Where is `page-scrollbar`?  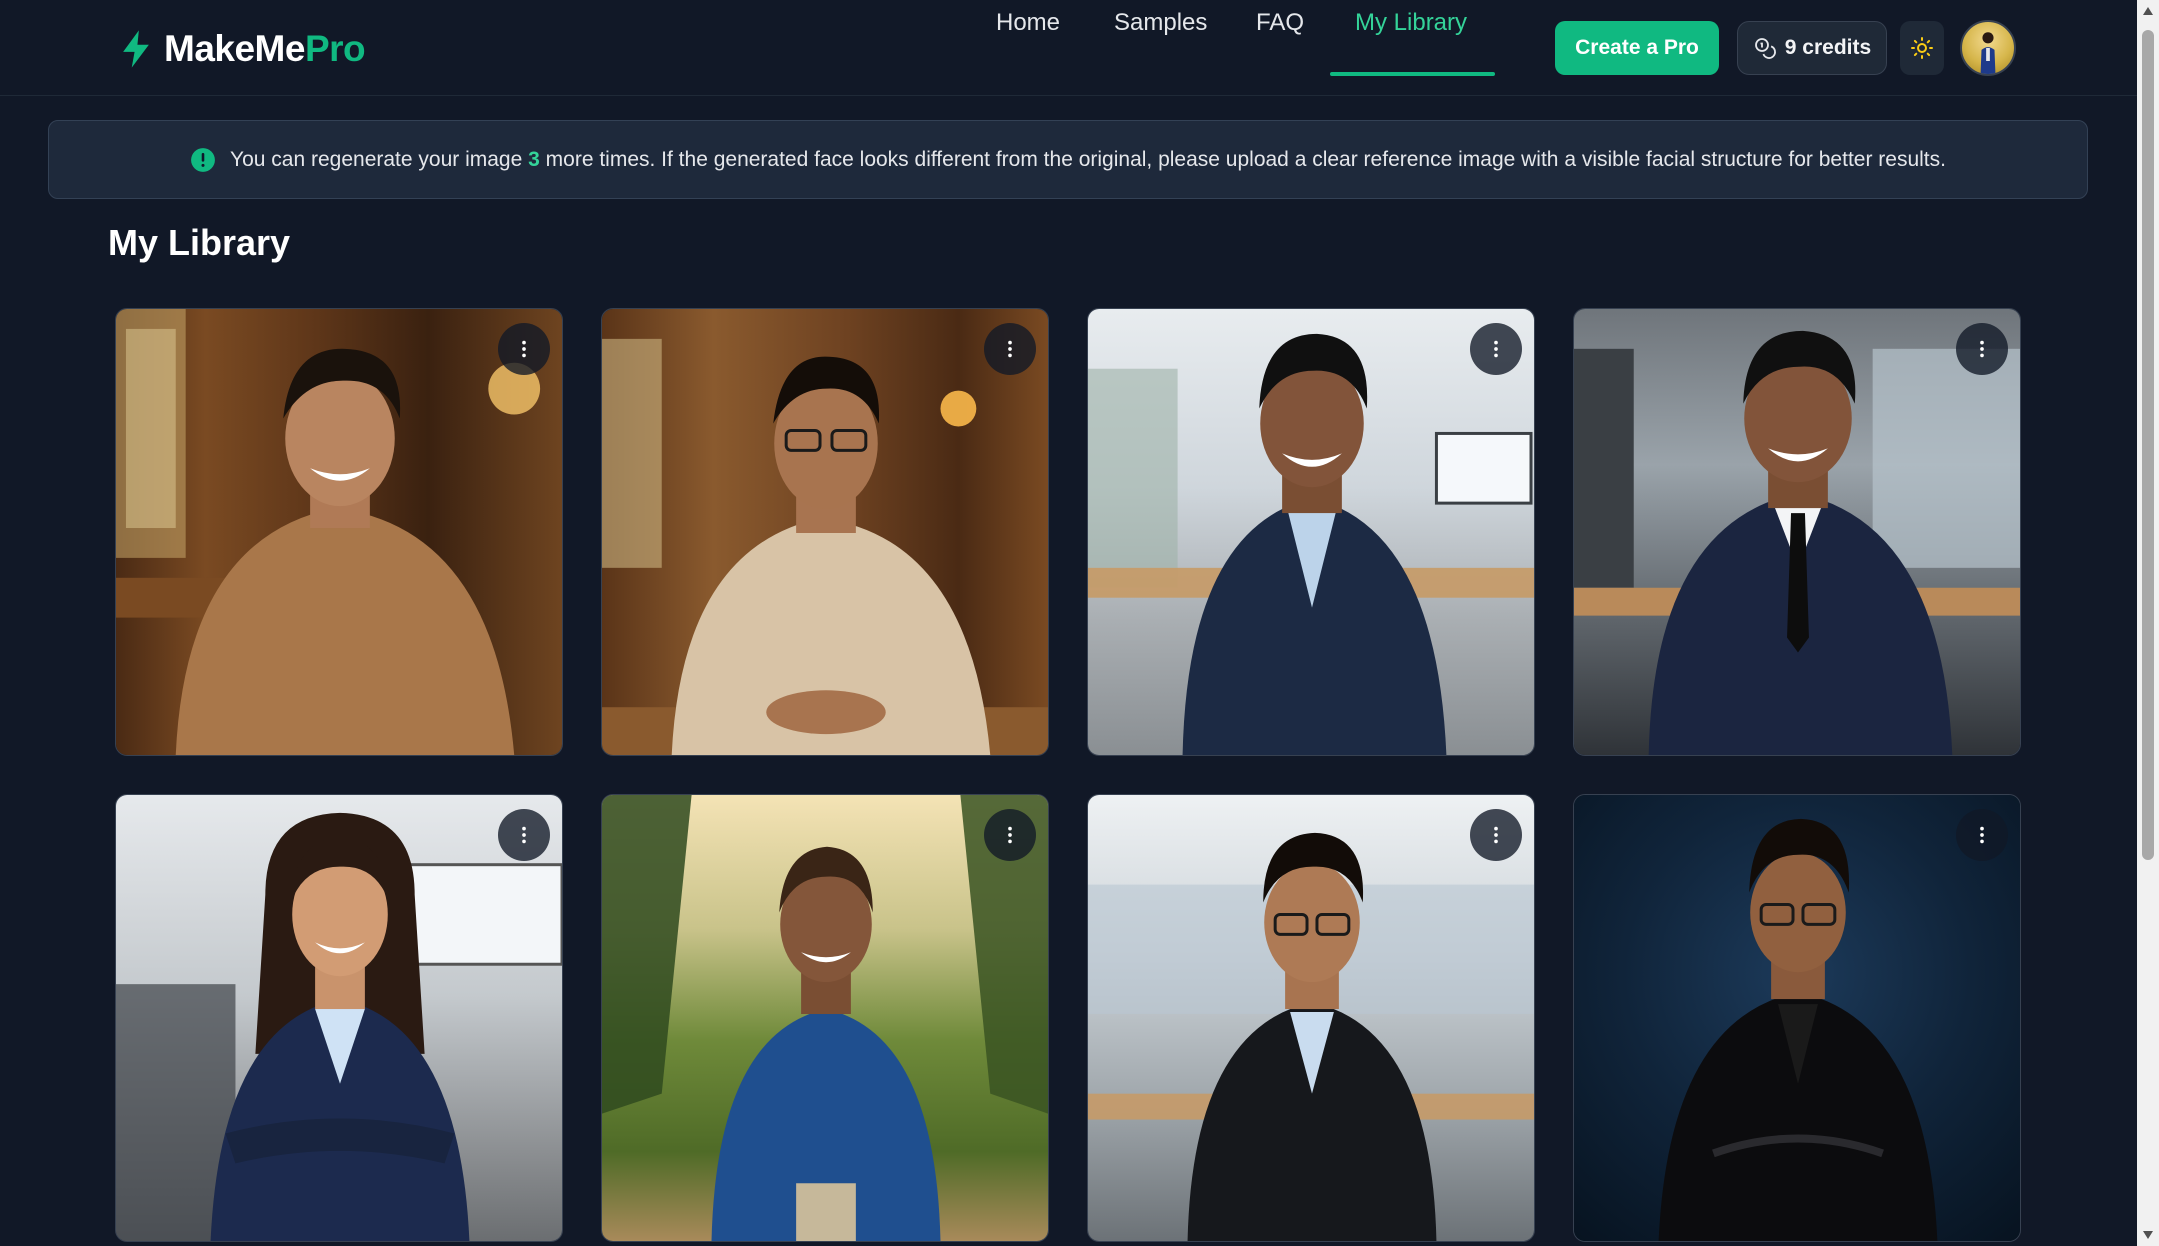 page-scrollbar is located at coordinates (2148, 623).